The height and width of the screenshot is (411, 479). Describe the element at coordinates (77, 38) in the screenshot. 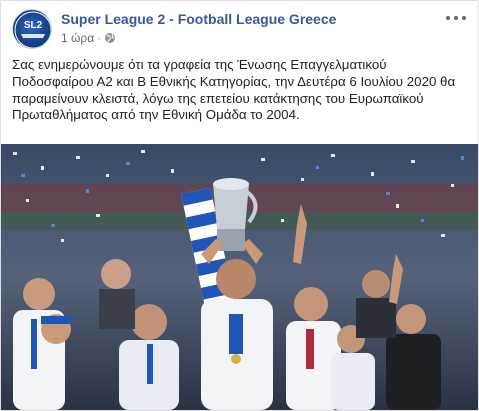

I see `post-timestamp: 1 ώρα` at that location.